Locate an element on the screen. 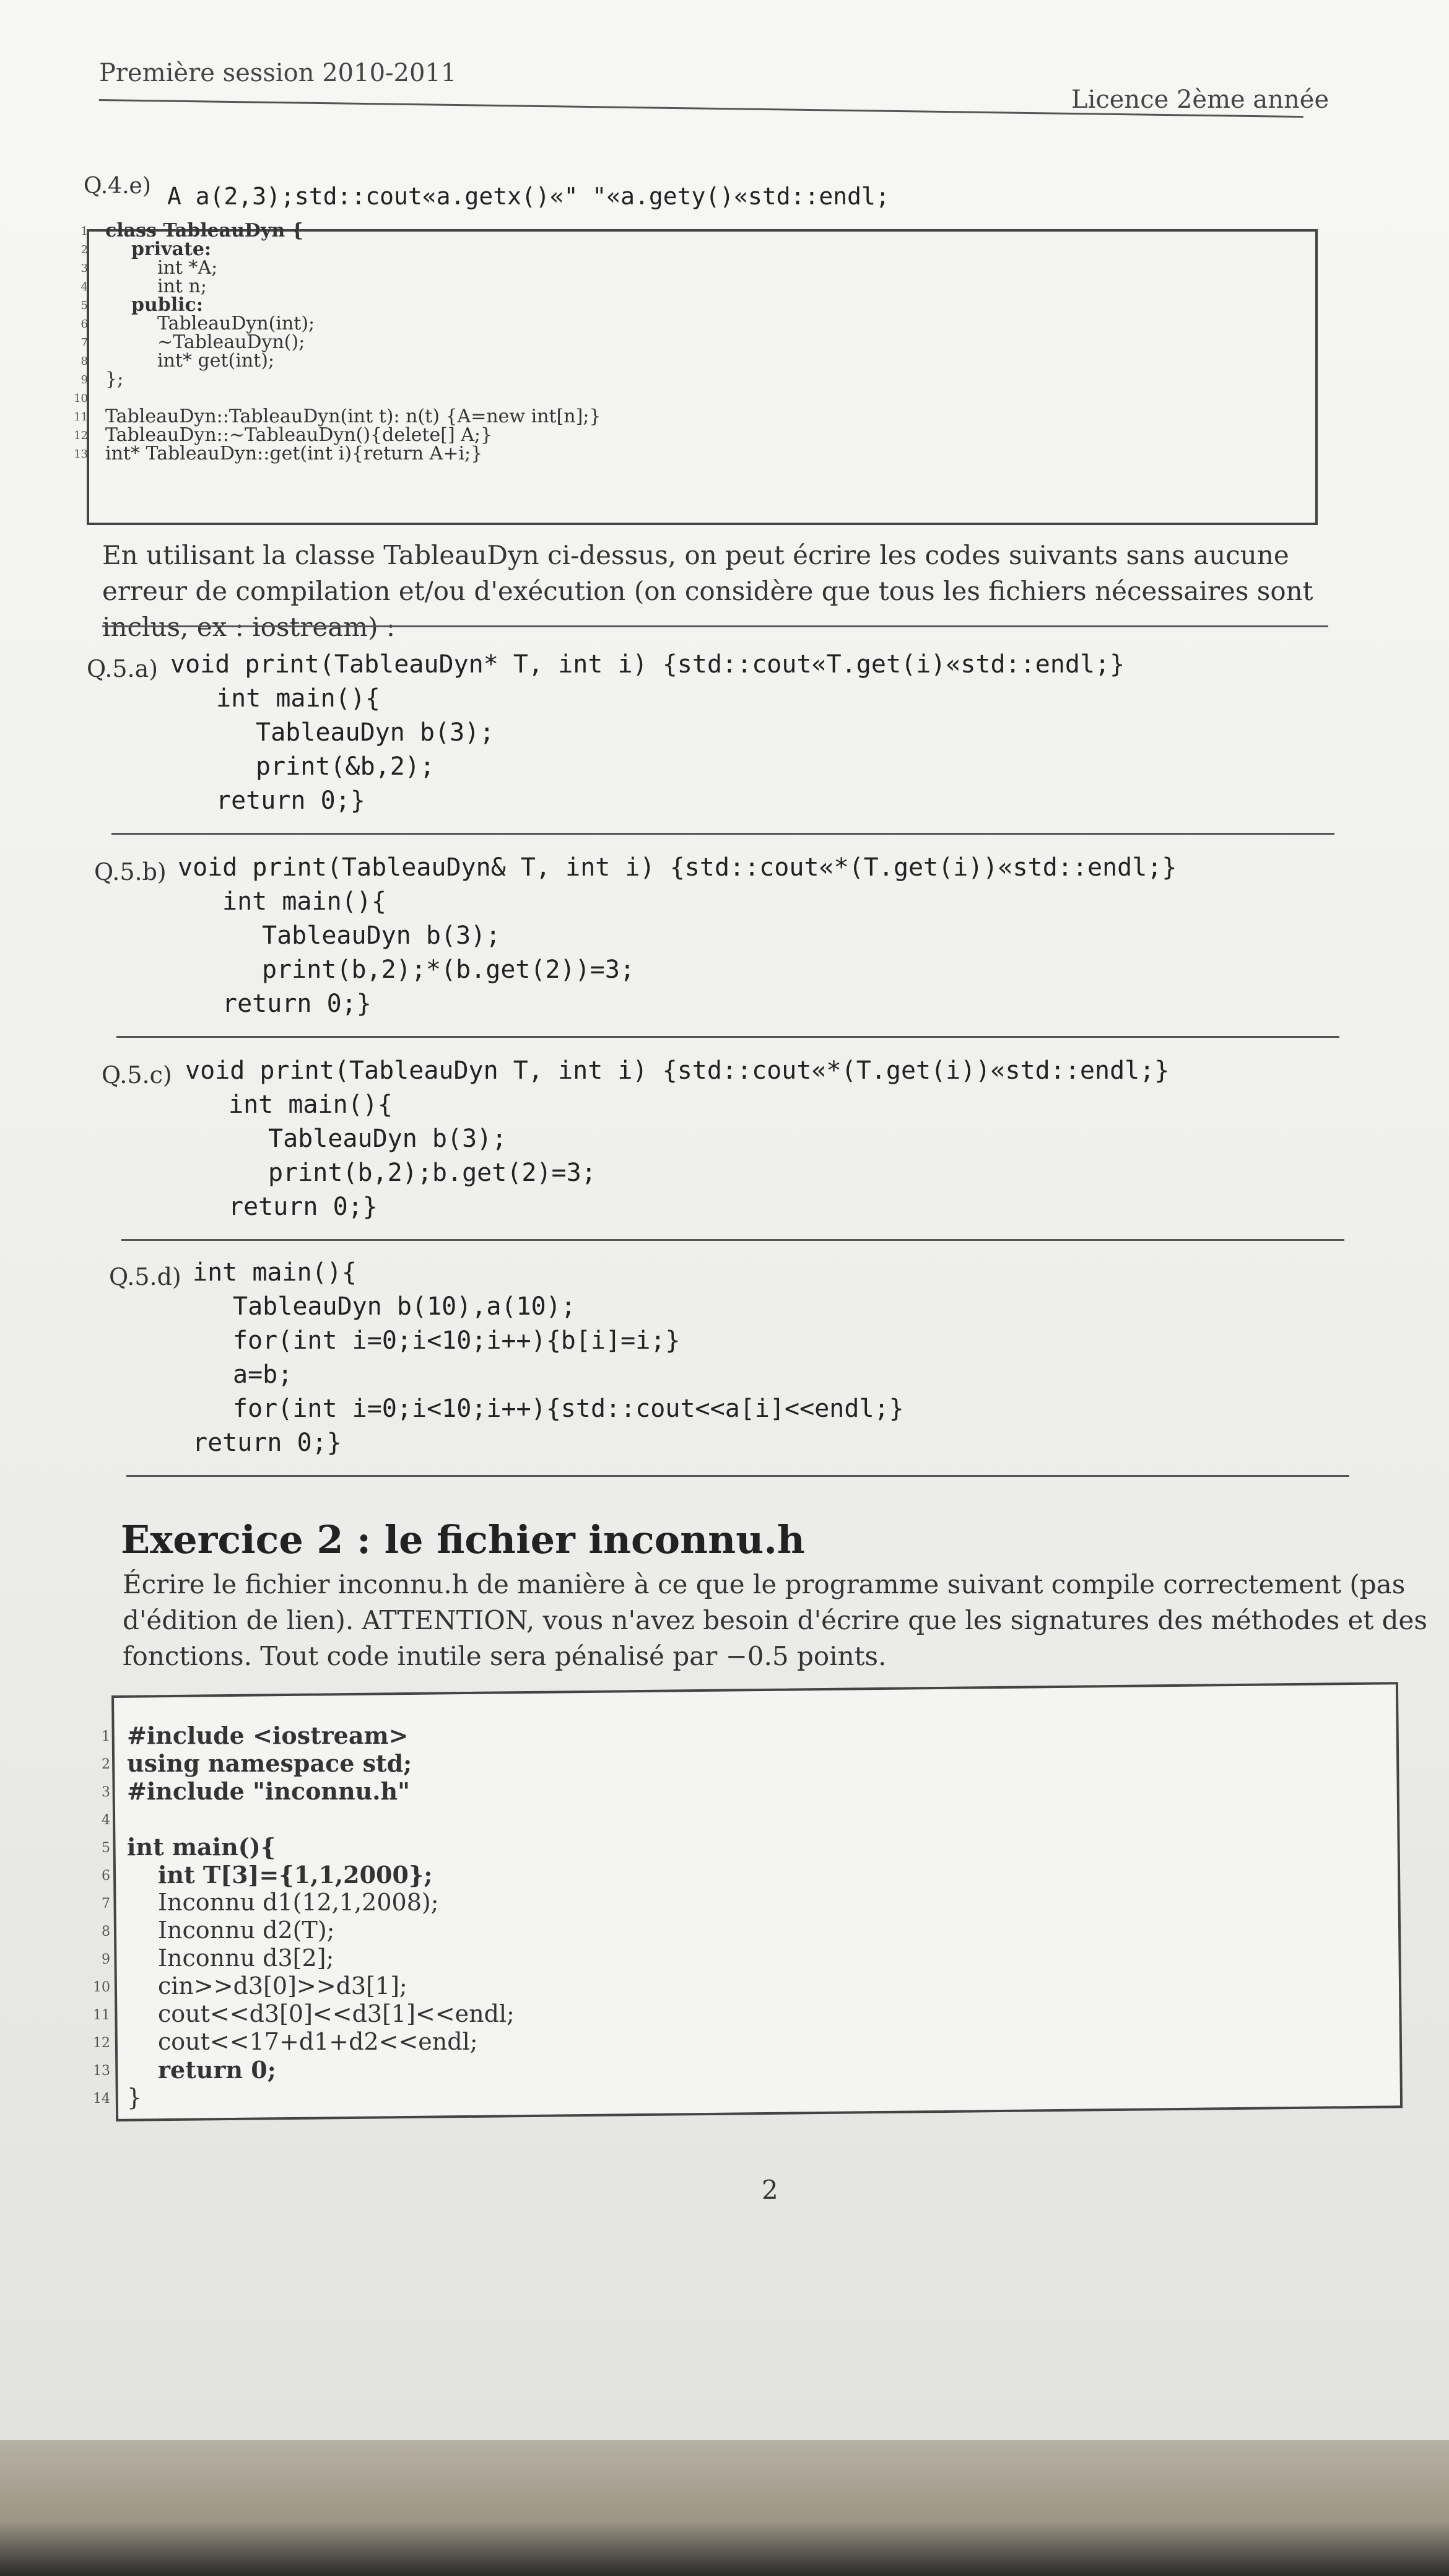 The width and height of the screenshot is (1449, 2576). rule-intro is located at coordinates (715, 626).